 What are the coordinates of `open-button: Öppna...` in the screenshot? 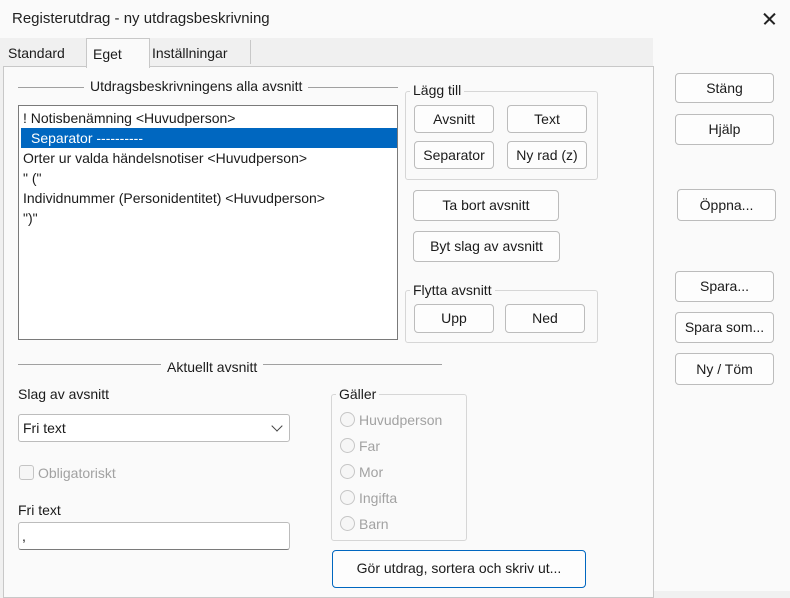 It's located at (726, 205).